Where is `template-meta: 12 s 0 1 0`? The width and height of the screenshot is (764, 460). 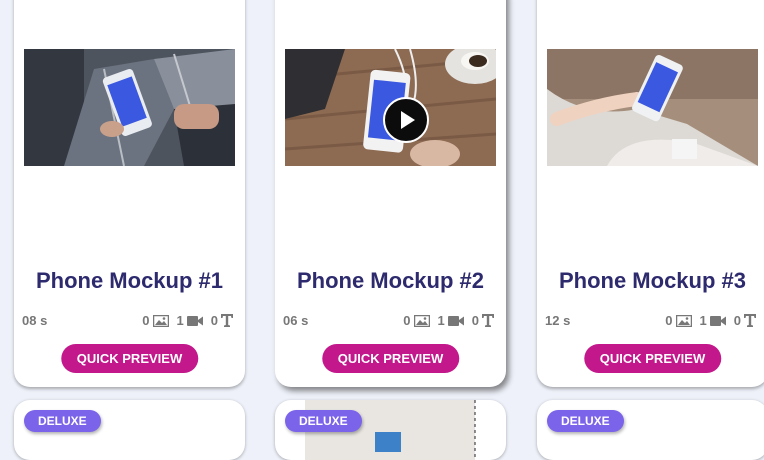
template-meta: 12 s 0 1 0 is located at coordinates (652, 320).